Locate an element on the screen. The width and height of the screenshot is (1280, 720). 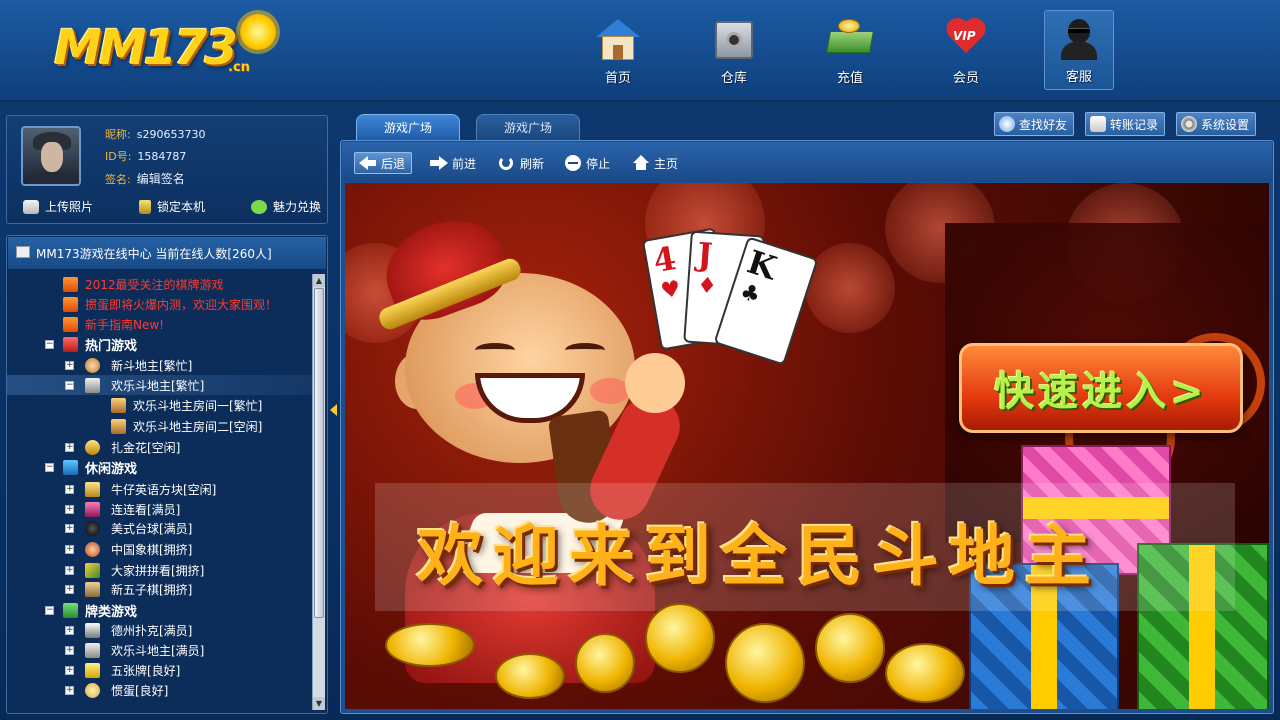
lock-machine-label: 锁定本机 is located at coordinates (180, 207).